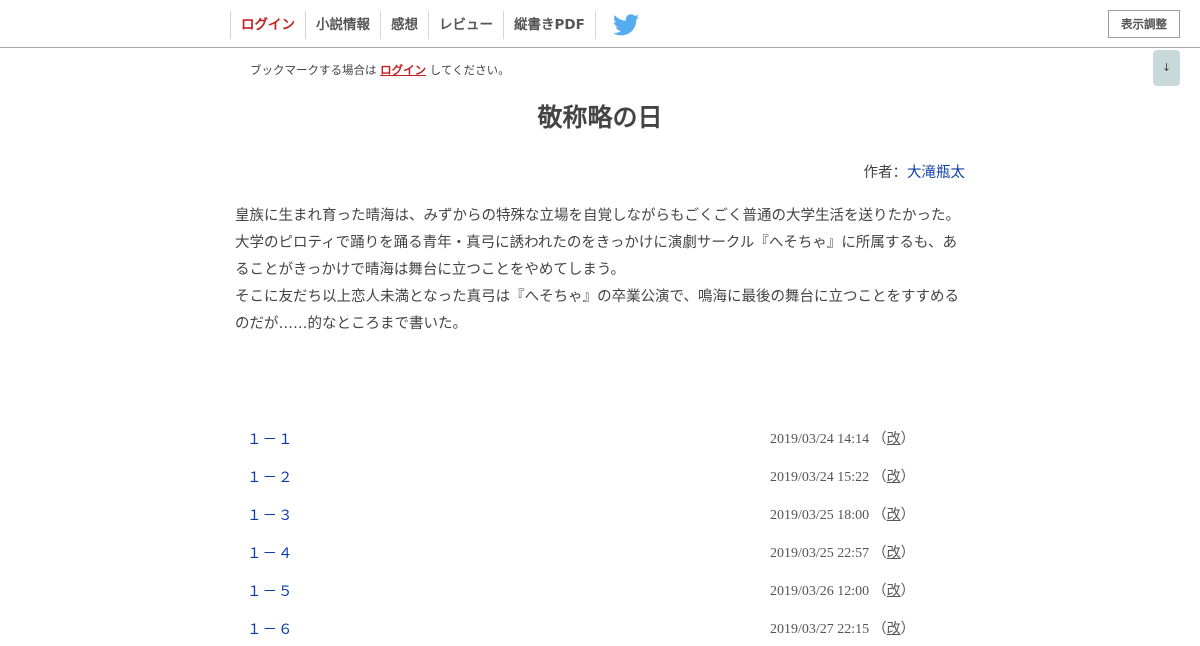 Image resolution: width=1200 pixels, height=646 pixels. Describe the element at coordinates (885, 173) in the screenshot. I see `author-label: 作者：` at that location.